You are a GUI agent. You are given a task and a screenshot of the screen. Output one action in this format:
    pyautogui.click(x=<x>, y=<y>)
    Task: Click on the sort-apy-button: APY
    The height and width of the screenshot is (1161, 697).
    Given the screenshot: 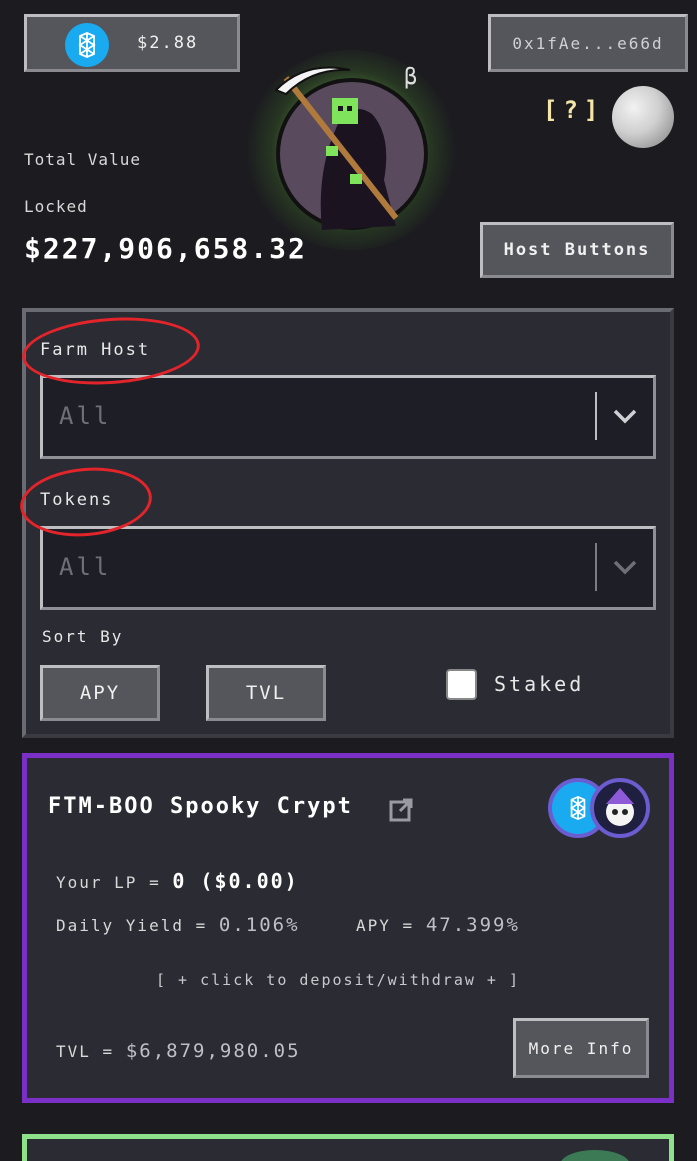 What is the action you would take?
    pyautogui.click(x=100, y=693)
    